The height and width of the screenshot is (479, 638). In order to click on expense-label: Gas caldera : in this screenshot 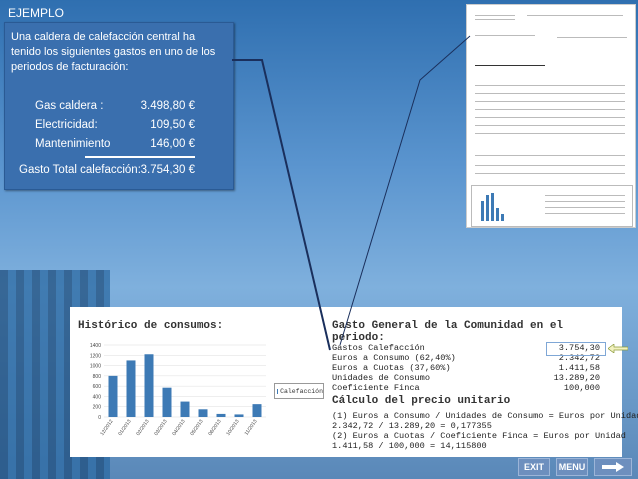, I will do `click(69, 106)`.